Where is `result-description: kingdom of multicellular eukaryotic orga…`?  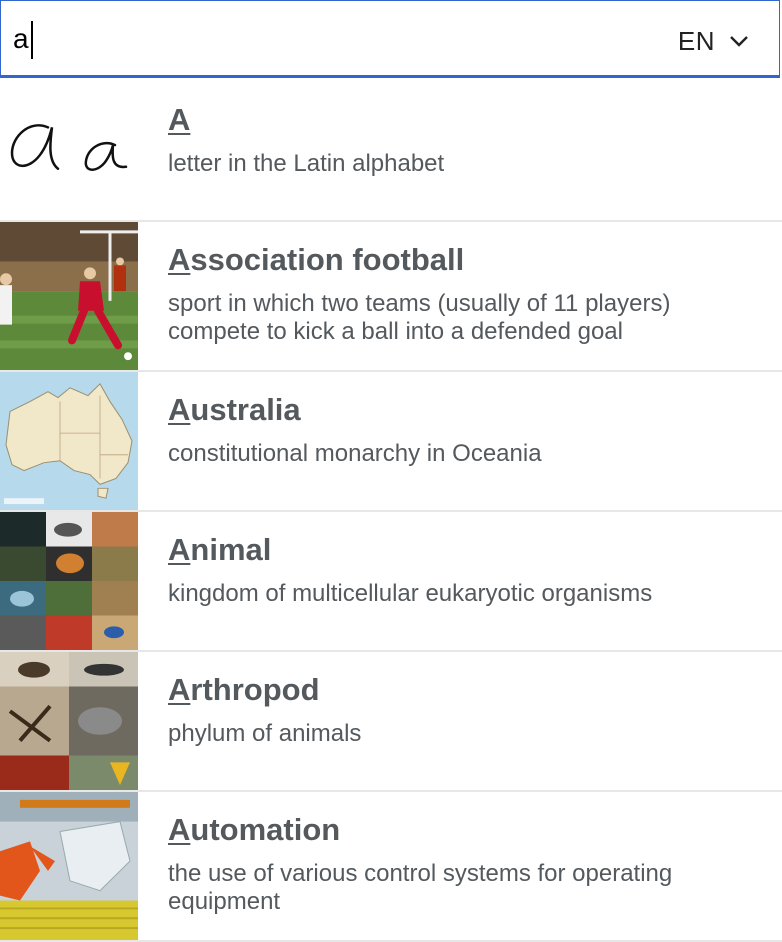 result-description: kingdom of multicellular eukaryotic orga… is located at coordinates (410, 593).